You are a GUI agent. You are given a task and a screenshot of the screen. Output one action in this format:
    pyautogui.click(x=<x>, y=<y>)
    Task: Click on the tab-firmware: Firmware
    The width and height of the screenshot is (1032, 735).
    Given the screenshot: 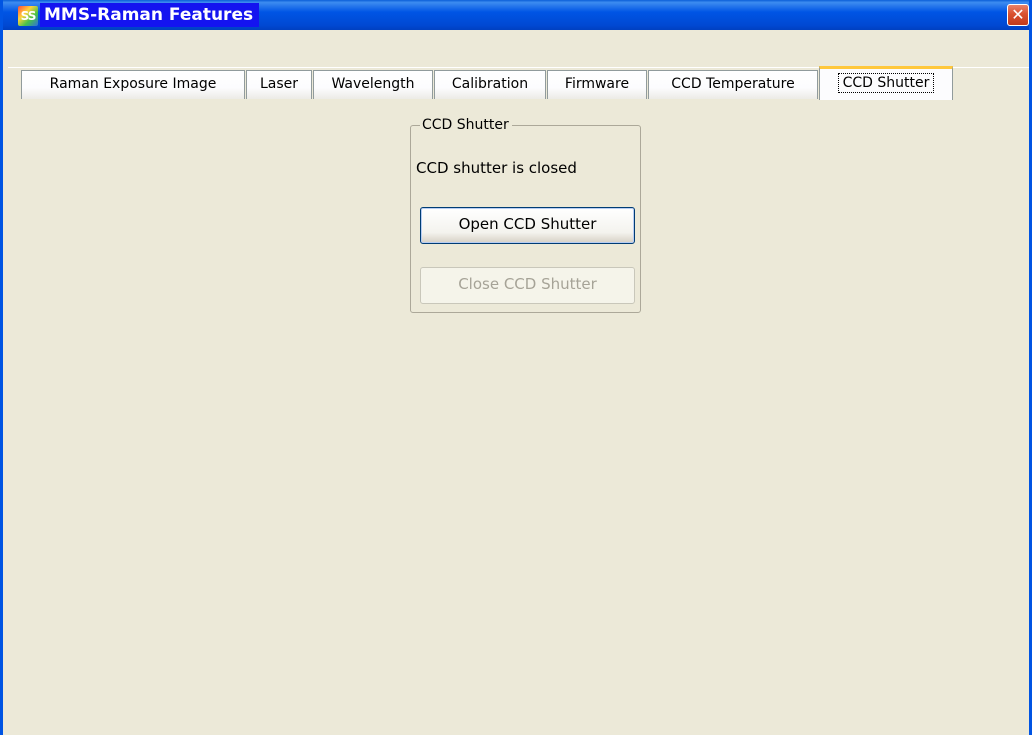 What is the action you would take?
    pyautogui.click(x=597, y=84)
    